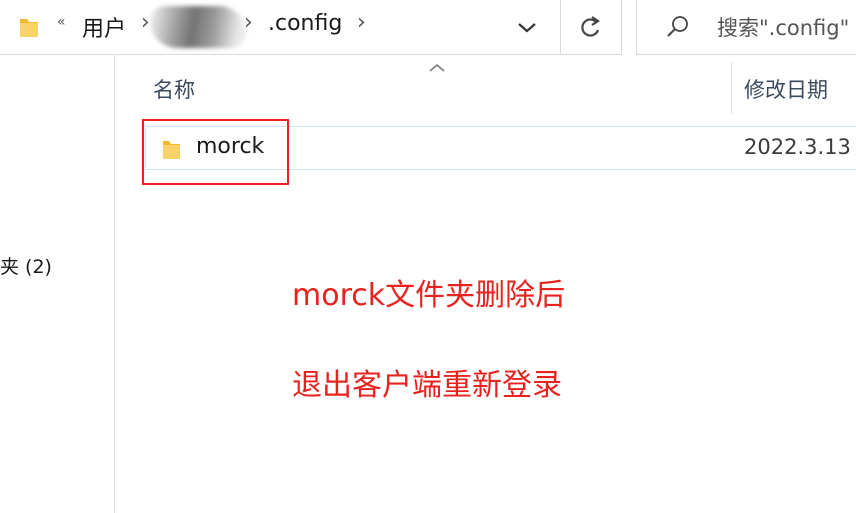  What do you see at coordinates (437, 68) in the screenshot?
I see `sort-ascending-icon` at bounding box center [437, 68].